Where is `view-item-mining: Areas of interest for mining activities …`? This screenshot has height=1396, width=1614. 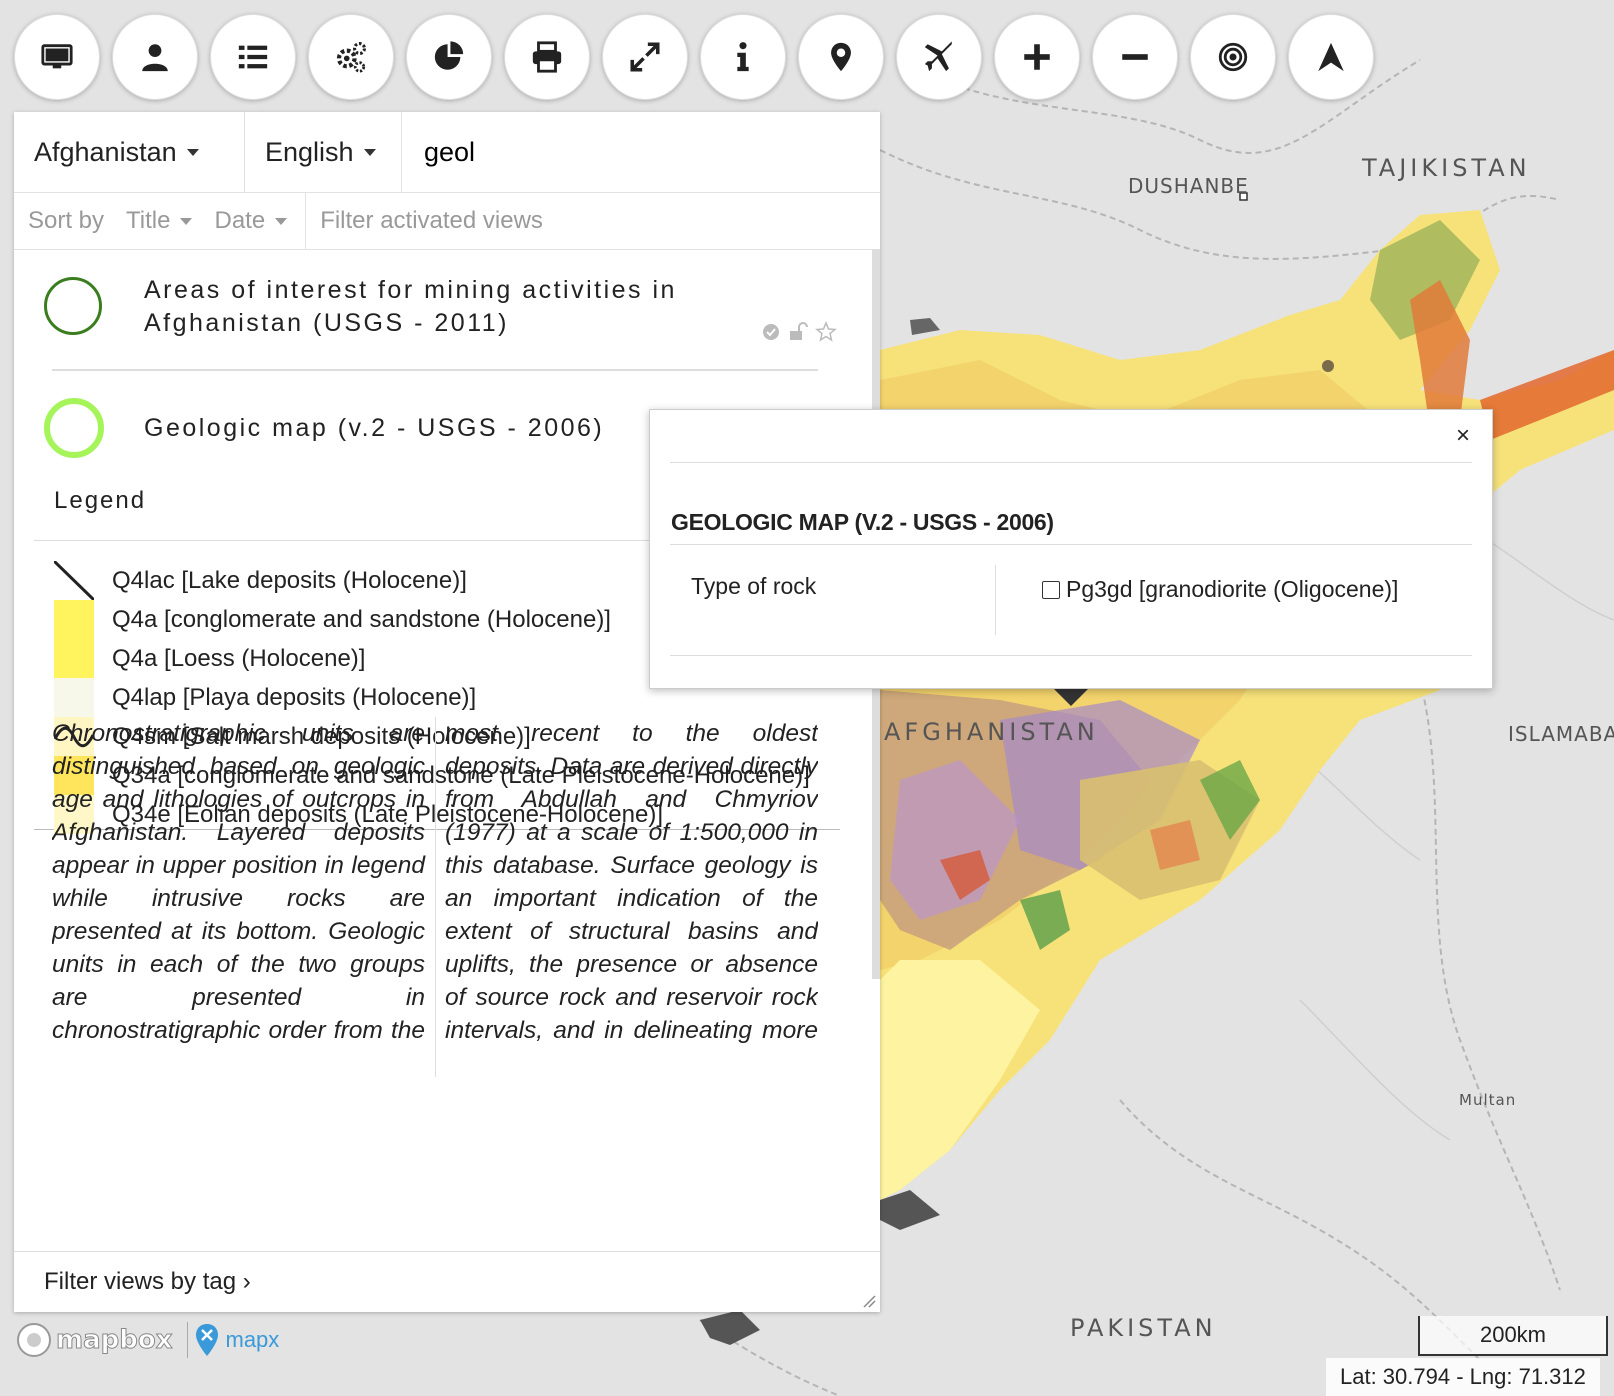
view-item-mining: Areas of interest for mining activities … is located at coordinates (434, 309).